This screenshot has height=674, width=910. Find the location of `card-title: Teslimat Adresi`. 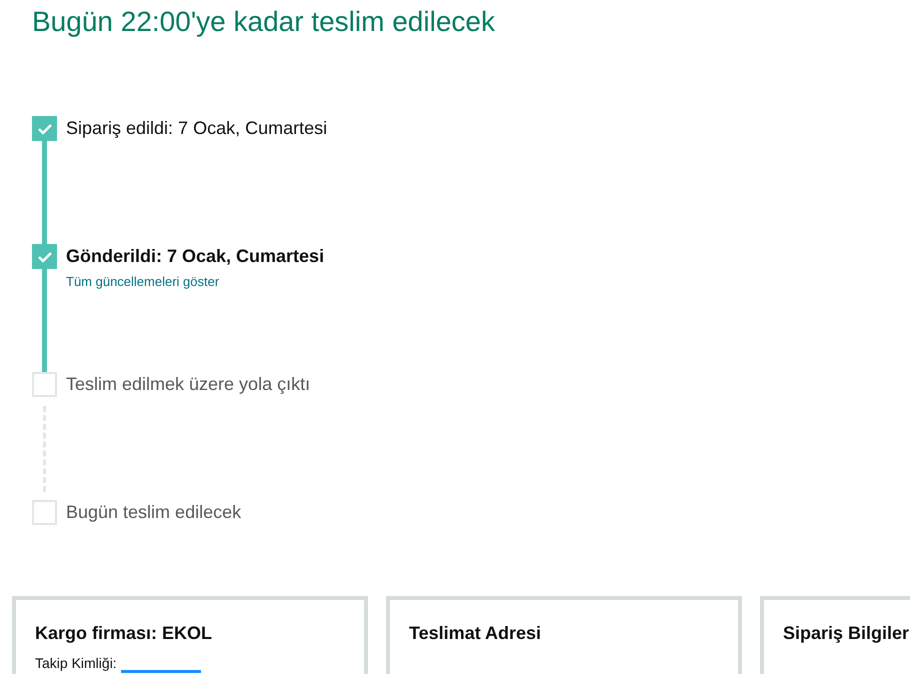

card-title: Teslimat Adresi is located at coordinates (475, 633).